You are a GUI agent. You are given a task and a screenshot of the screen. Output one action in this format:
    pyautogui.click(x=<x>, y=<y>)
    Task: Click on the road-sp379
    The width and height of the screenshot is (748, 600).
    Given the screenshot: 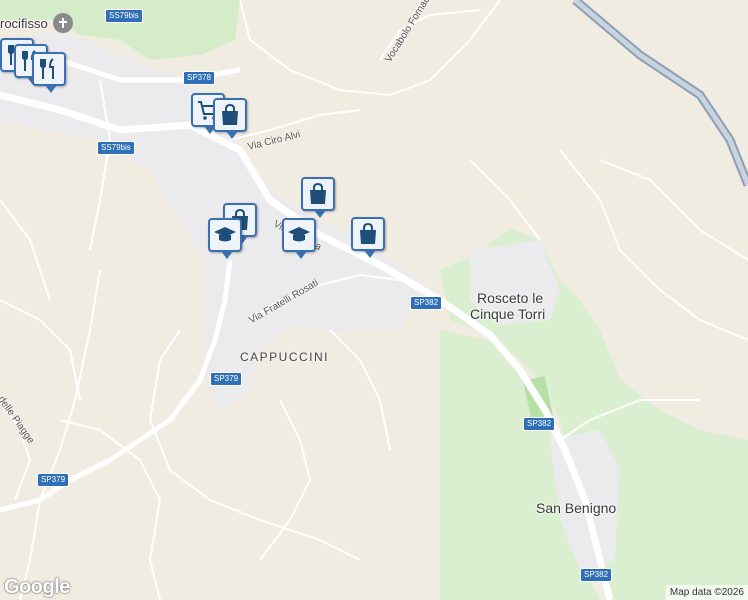 What is the action you would take?
    pyautogui.click(x=116, y=386)
    